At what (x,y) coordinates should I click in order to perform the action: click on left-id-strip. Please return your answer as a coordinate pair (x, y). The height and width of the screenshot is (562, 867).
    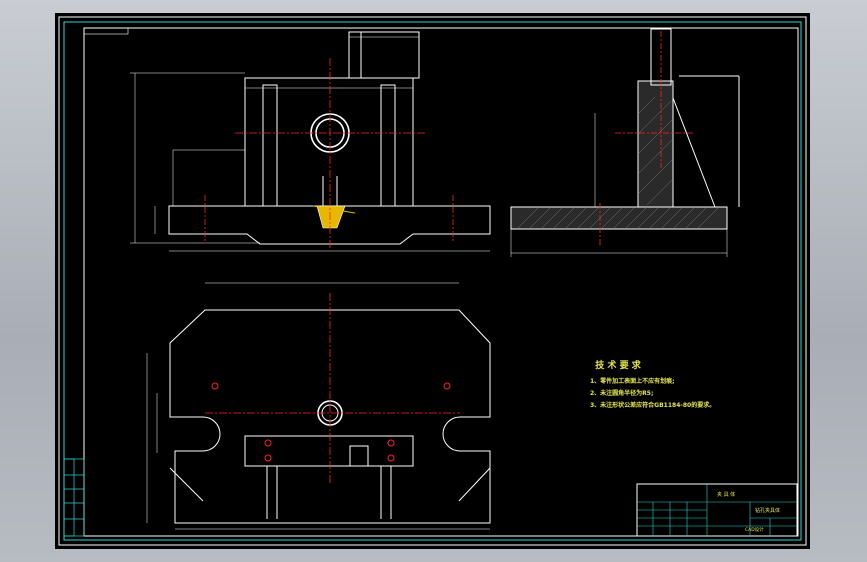
    Looking at the image, I should click on (74, 497).